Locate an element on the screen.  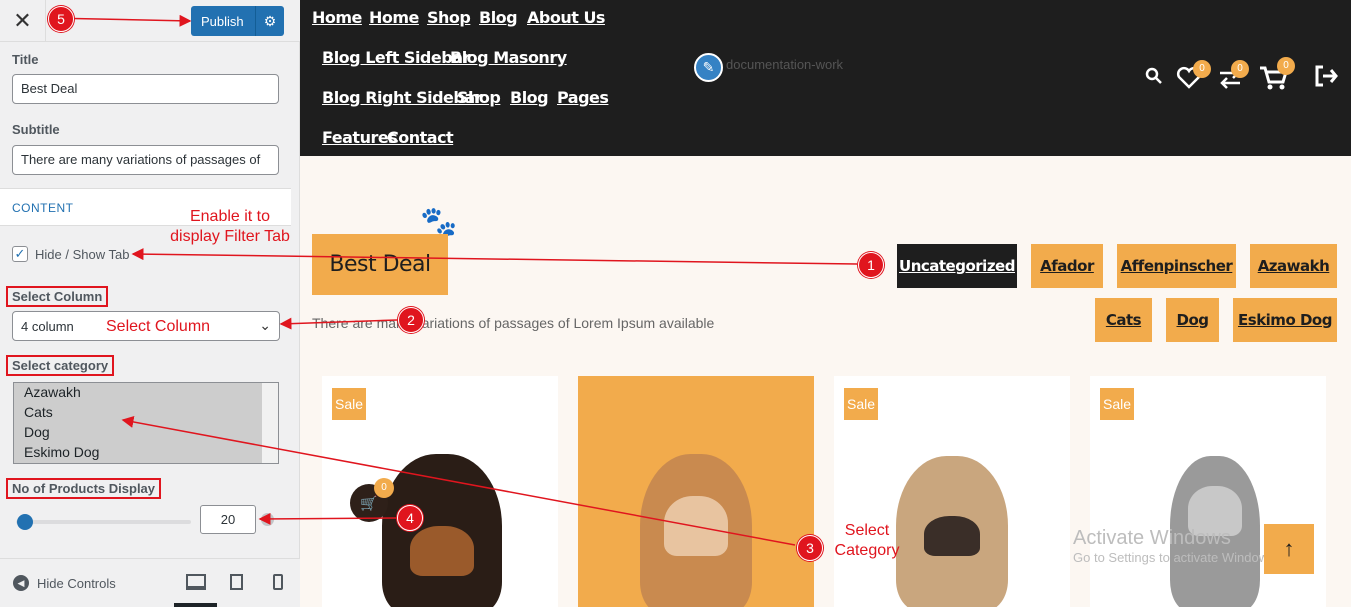
nav-link: About Us is located at coordinates (566, 17).